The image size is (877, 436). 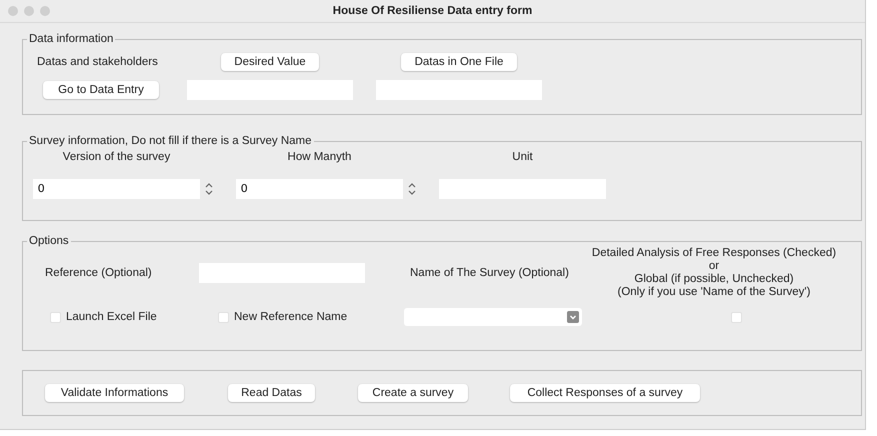 I want to click on desired-value-button: Desired Value, so click(x=270, y=62).